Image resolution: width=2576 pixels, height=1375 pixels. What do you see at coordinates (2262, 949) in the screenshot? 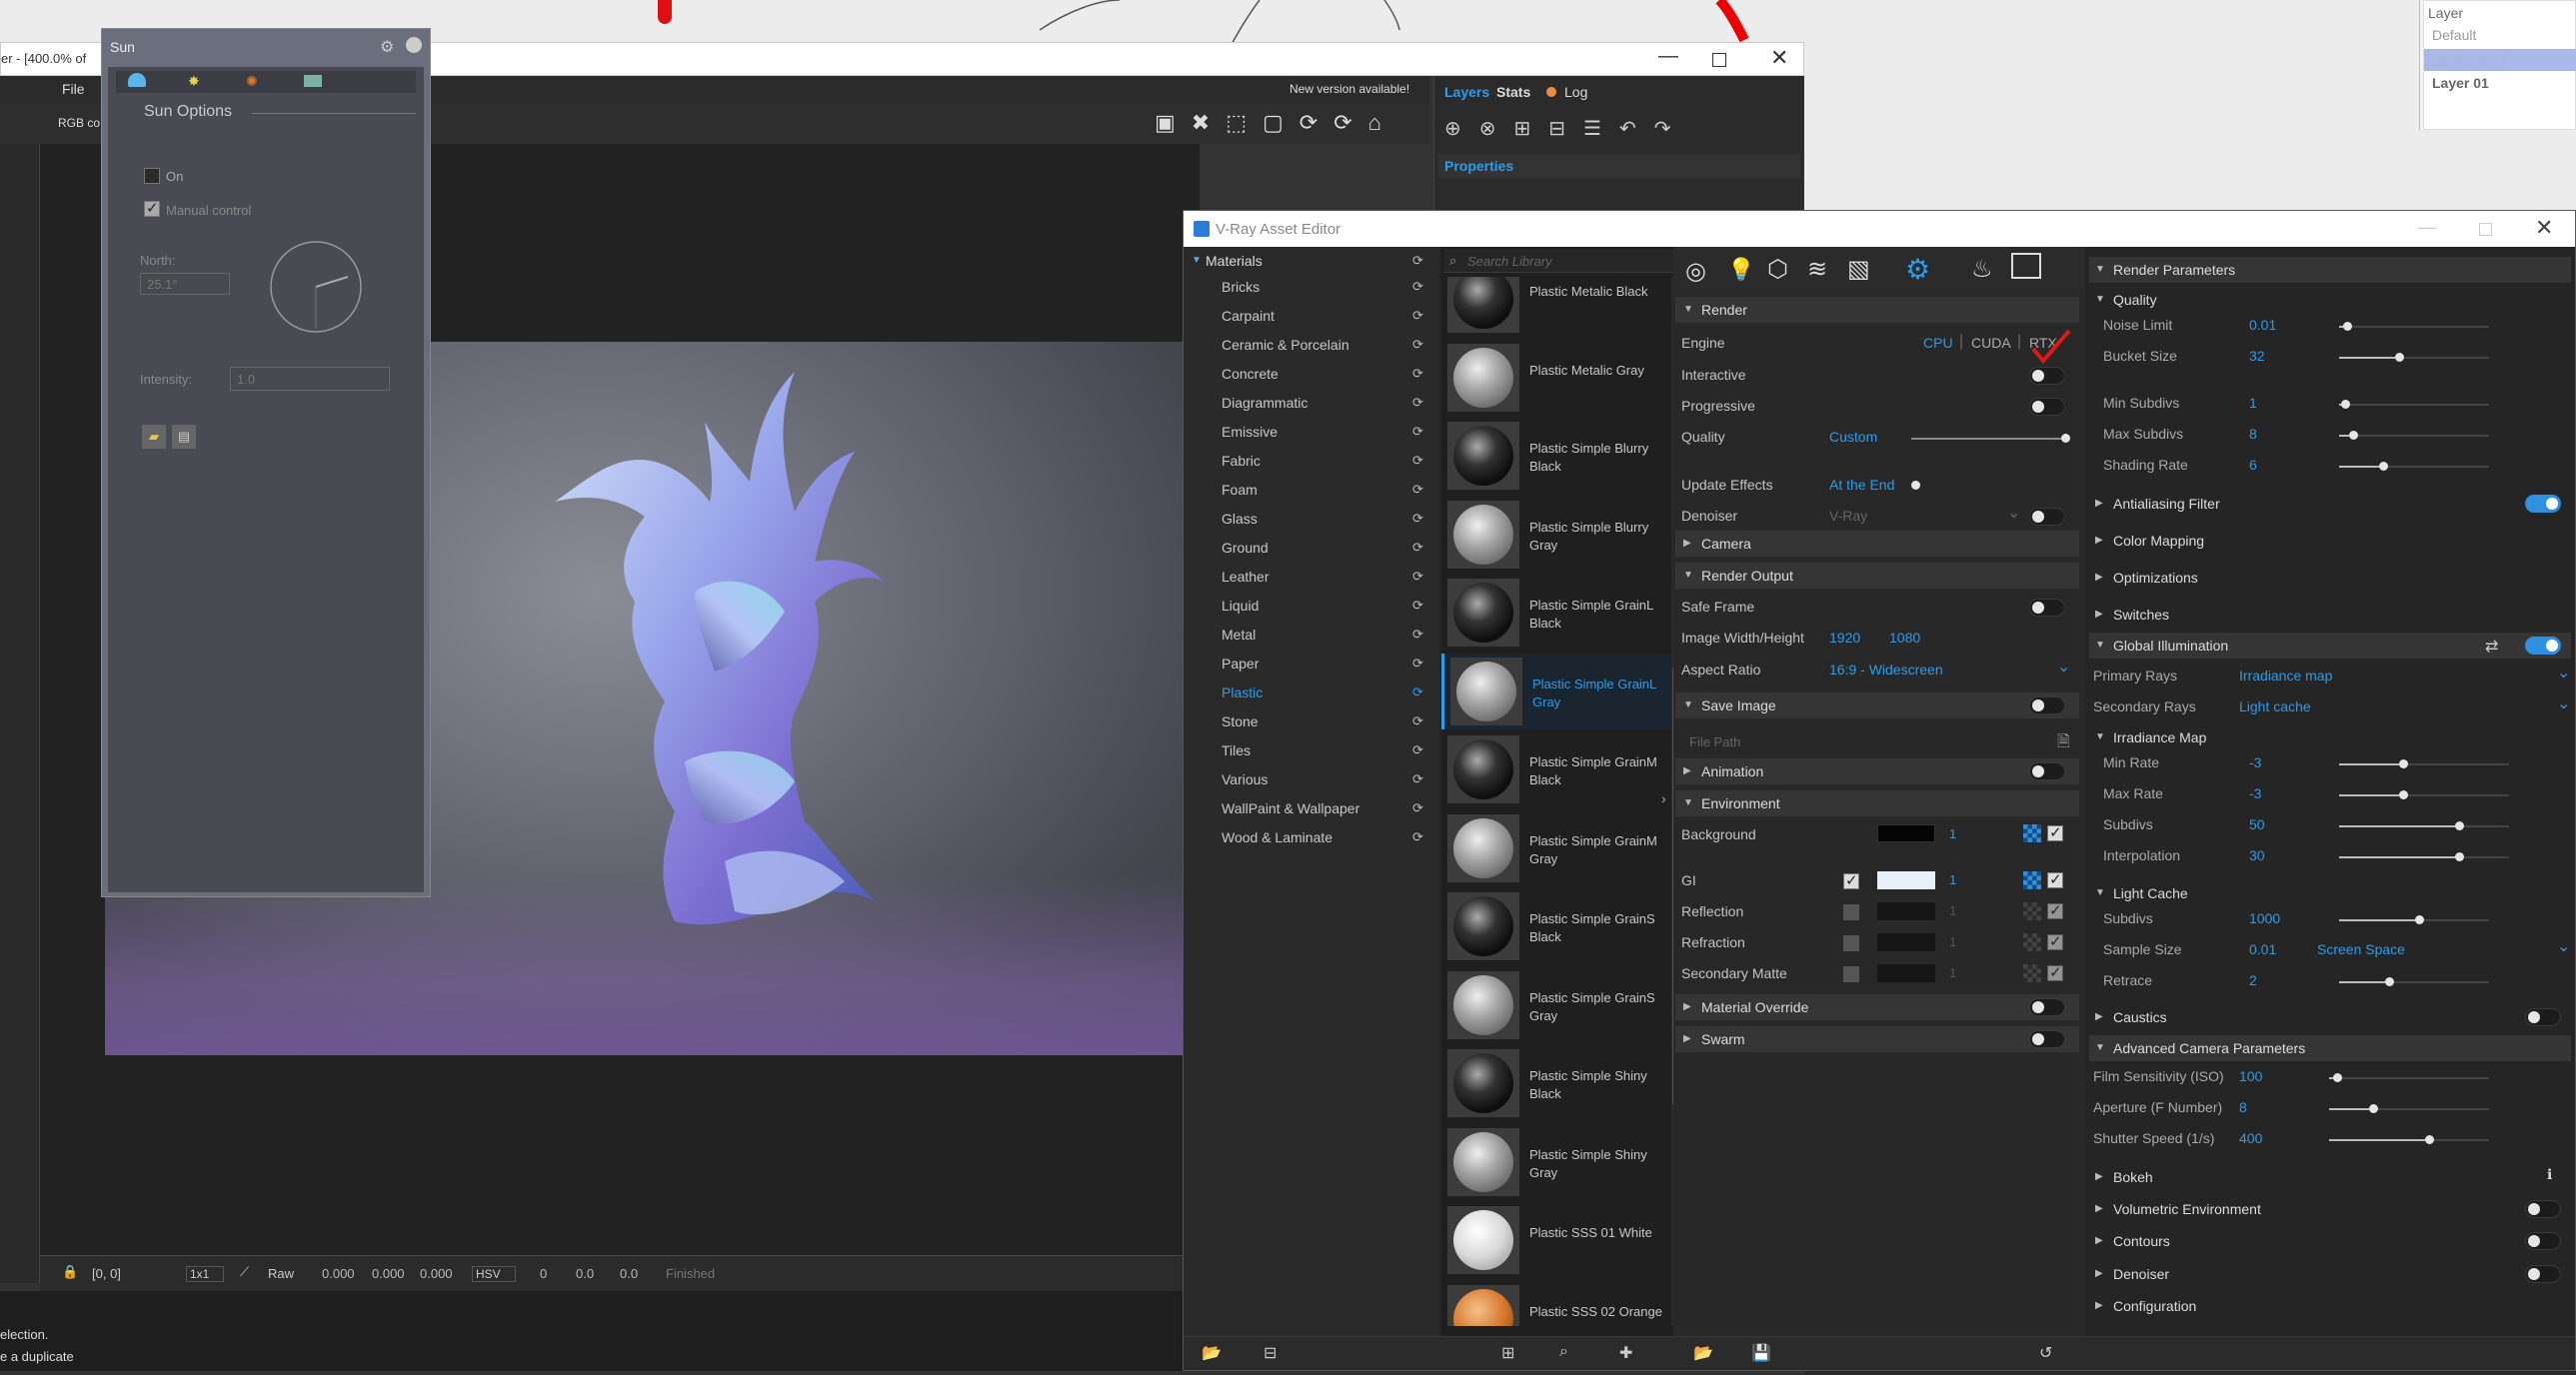
I see `sample-size-value: 0.01` at bounding box center [2262, 949].